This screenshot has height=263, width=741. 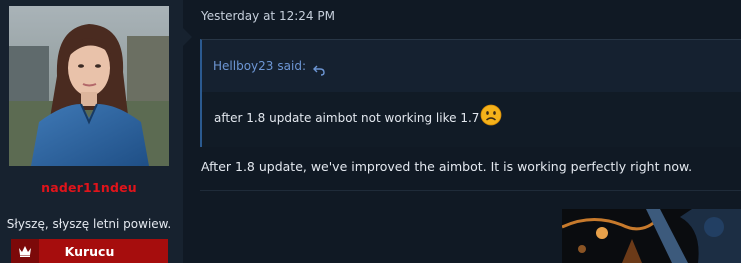 I want to click on crown-icon, so click(x=25, y=251).